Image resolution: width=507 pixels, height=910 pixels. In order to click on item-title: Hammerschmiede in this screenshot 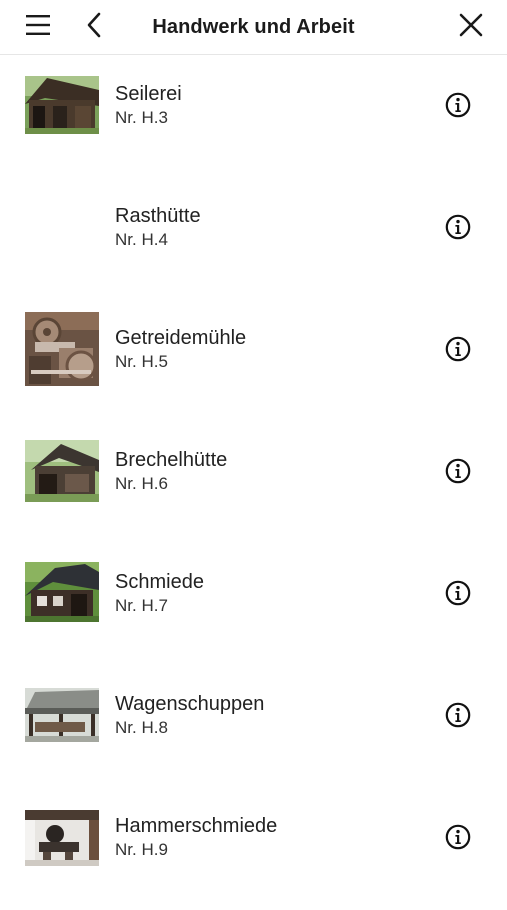, I will do `click(196, 826)`.